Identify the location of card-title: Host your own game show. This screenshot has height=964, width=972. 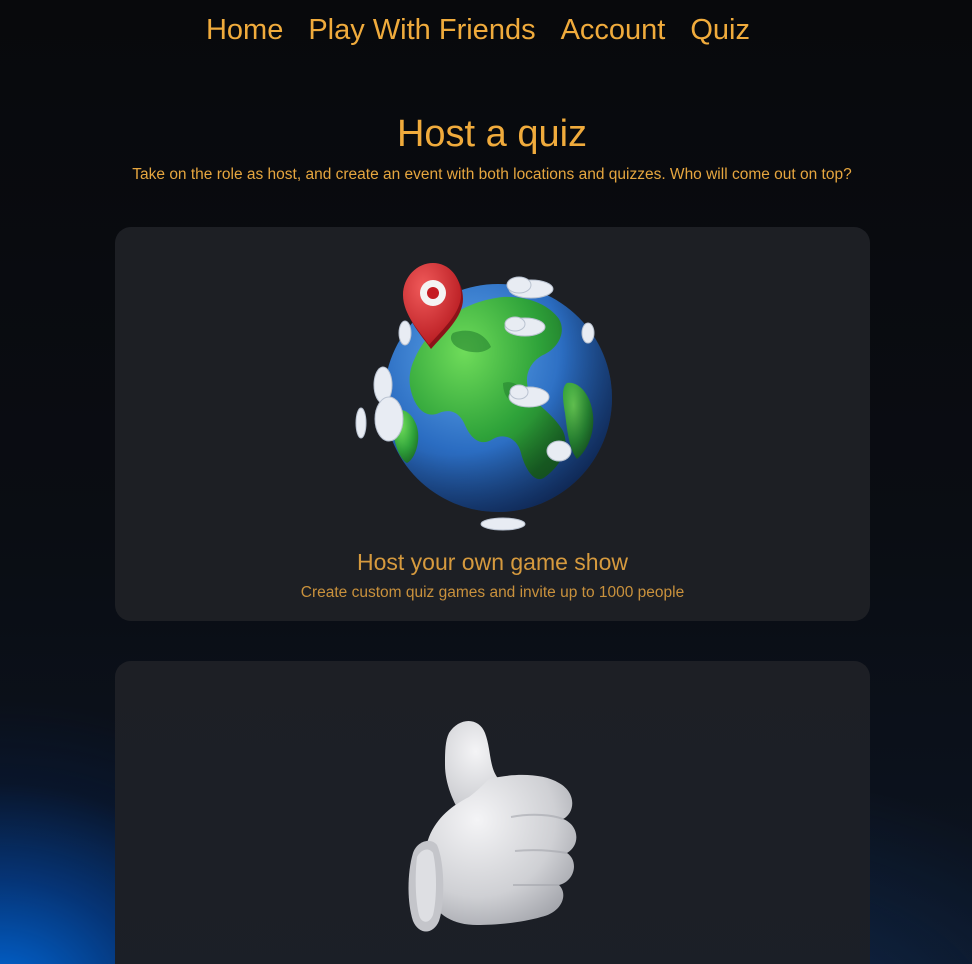
(492, 562).